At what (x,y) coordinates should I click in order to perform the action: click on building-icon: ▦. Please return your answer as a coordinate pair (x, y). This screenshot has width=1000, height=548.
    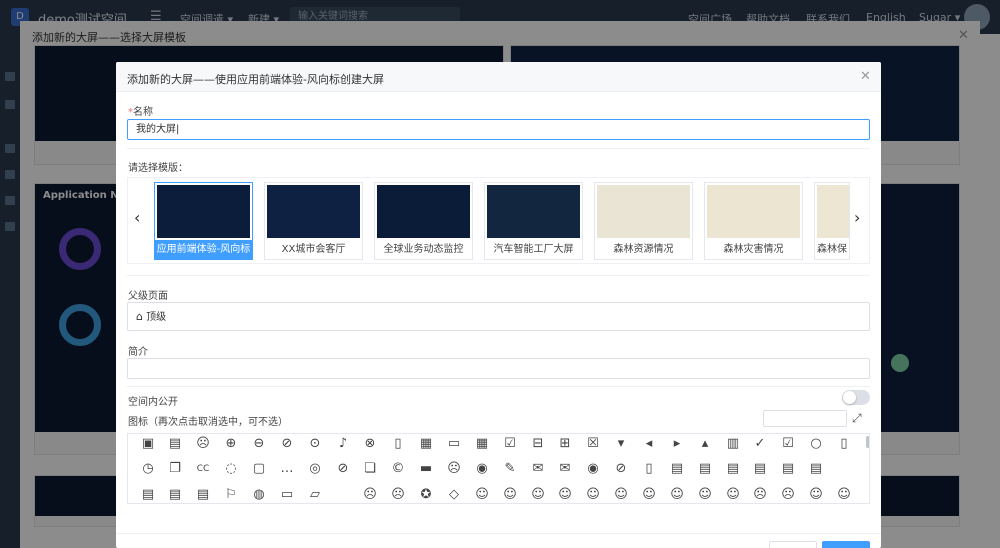
    Looking at the image, I should click on (426, 444).